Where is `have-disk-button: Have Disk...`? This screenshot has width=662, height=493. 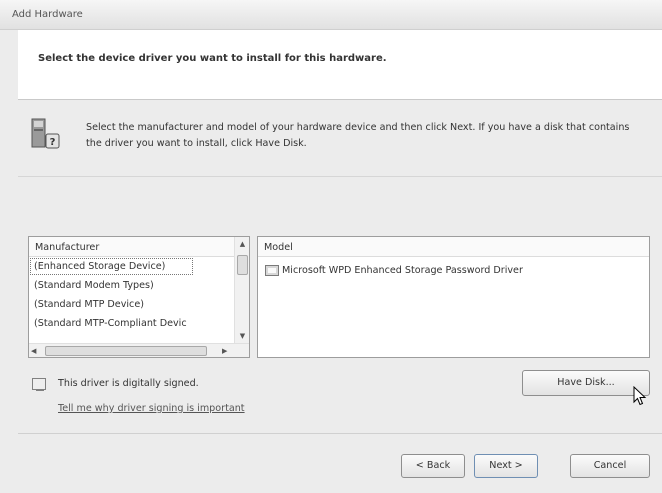 have-disk-button: Have Disk... is located at coordinates (586, 383).